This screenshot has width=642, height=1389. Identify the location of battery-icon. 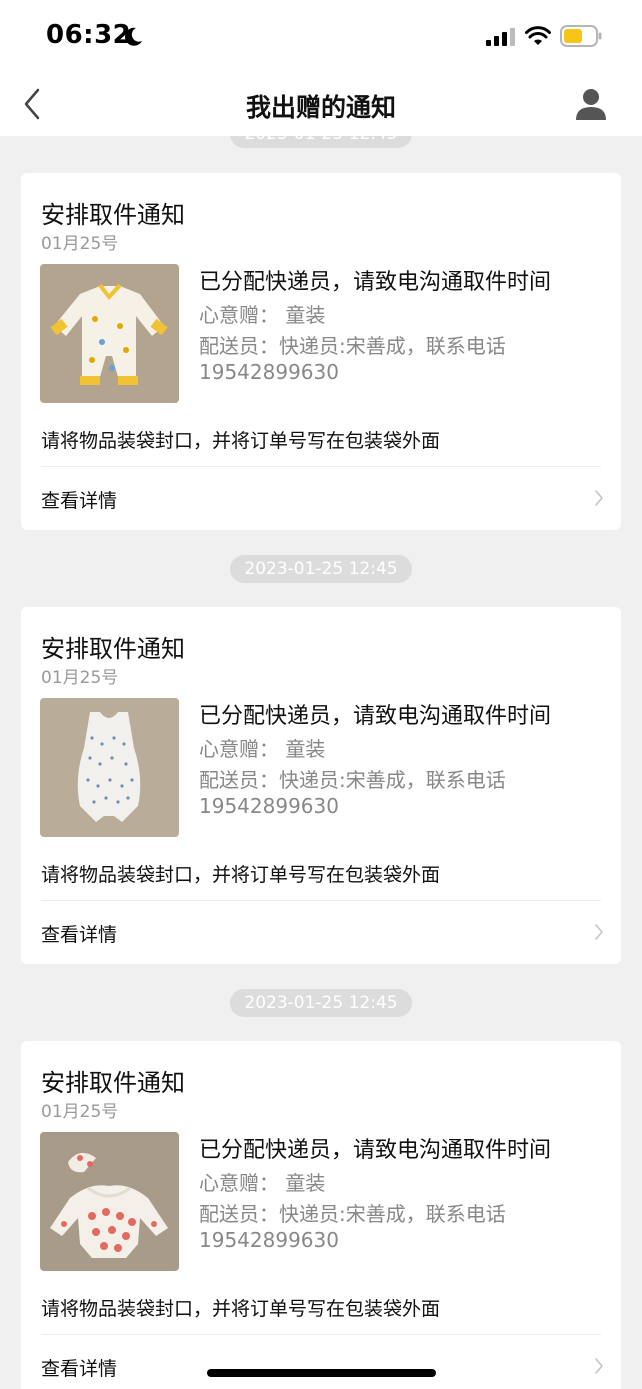
(581, 36).